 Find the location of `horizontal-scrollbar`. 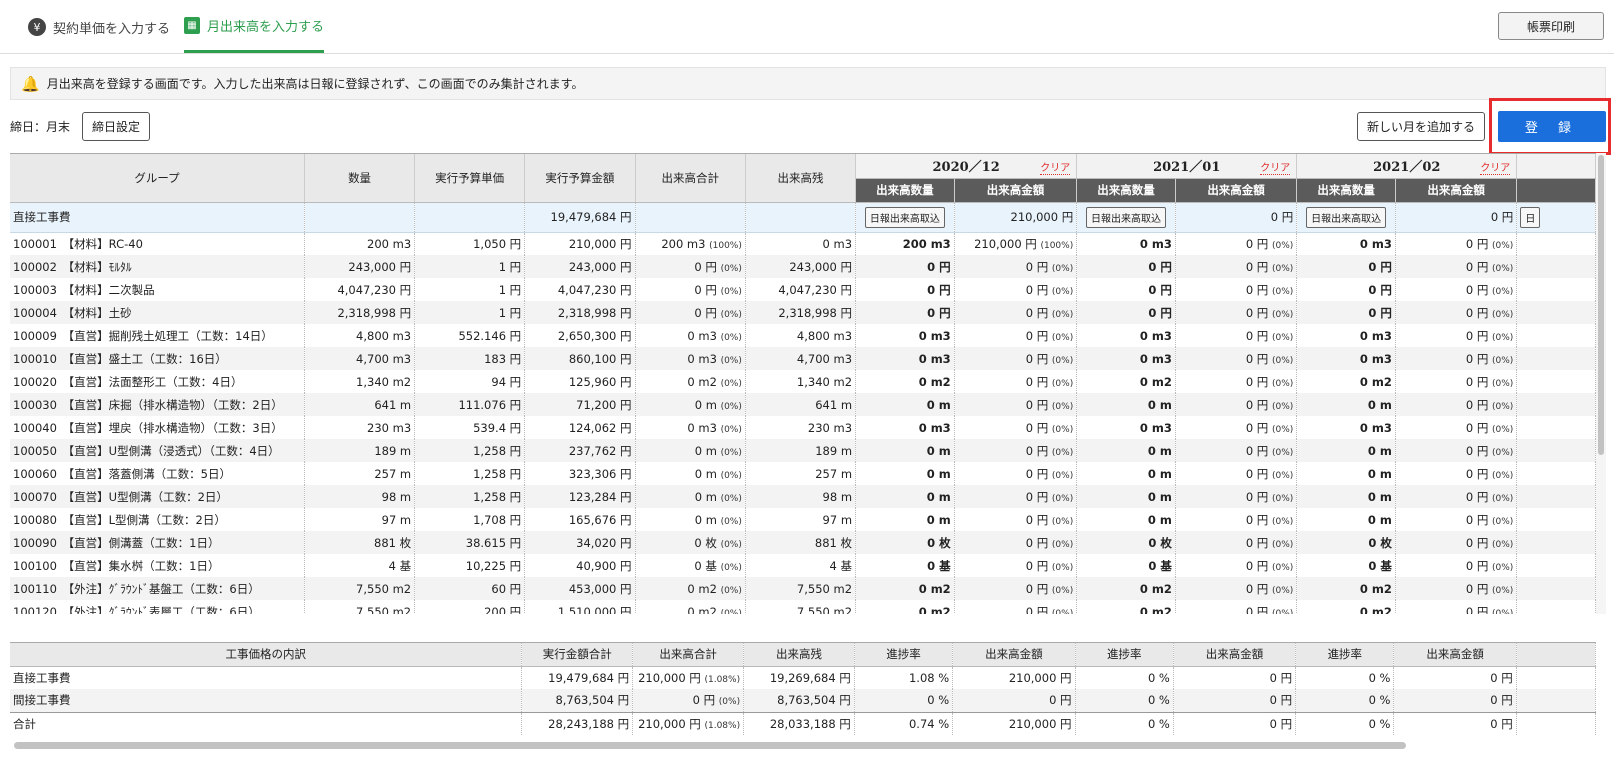

horizontal-scrollbar is located at coordinates (803, 745).